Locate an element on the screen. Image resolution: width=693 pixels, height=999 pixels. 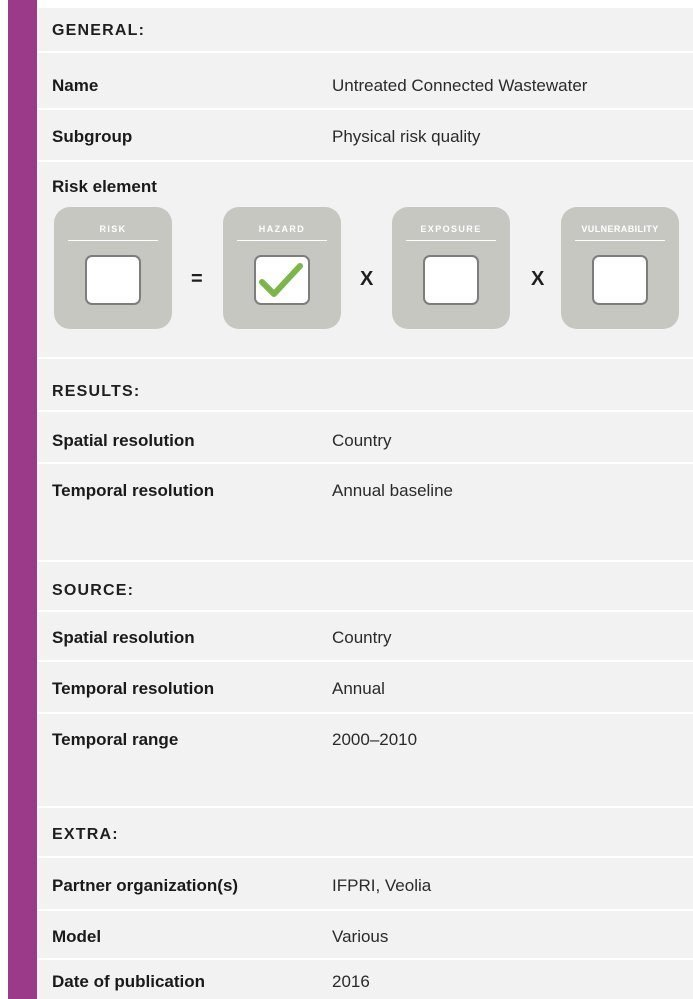
hazard-checkbox is located at coordinates (282, 280).